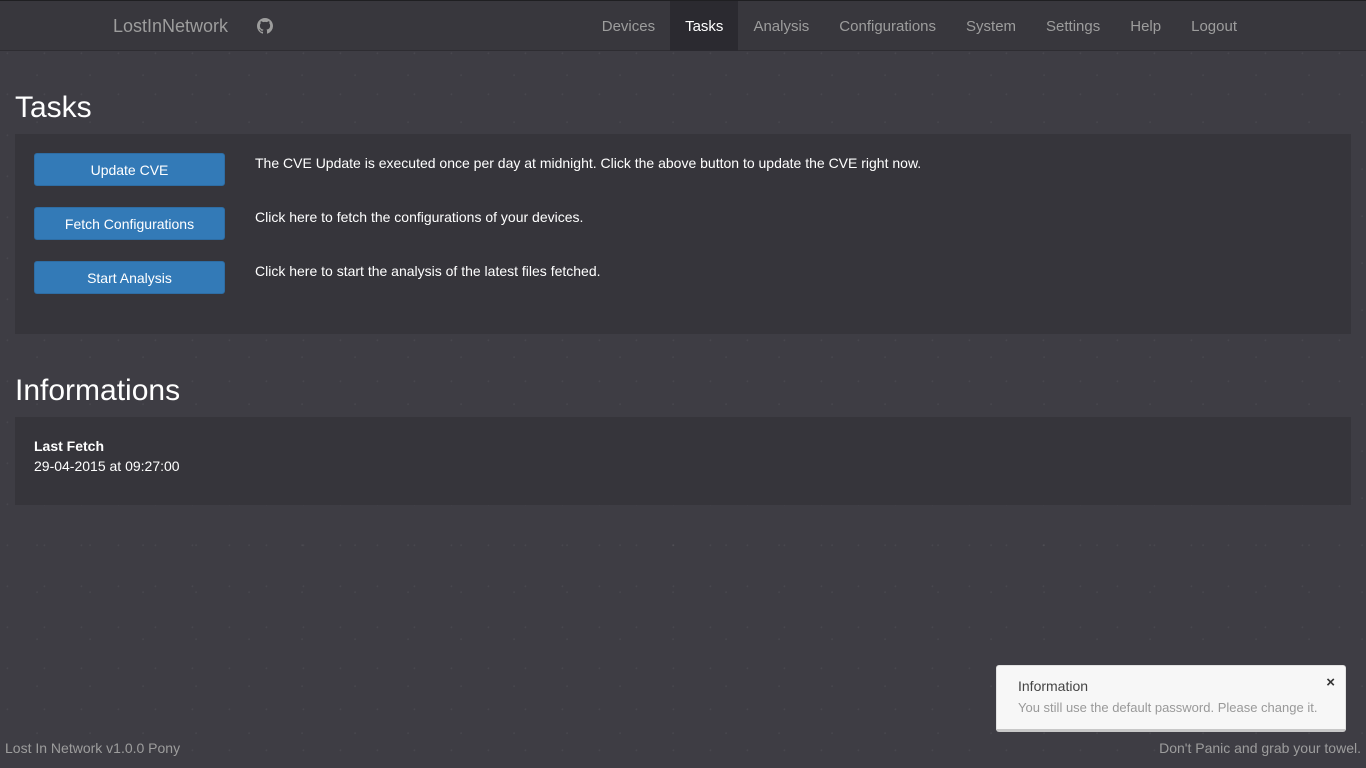 This screenshot has width=1366, height=768. I want to click on nav-settings: Settings, so click(1073, 26).